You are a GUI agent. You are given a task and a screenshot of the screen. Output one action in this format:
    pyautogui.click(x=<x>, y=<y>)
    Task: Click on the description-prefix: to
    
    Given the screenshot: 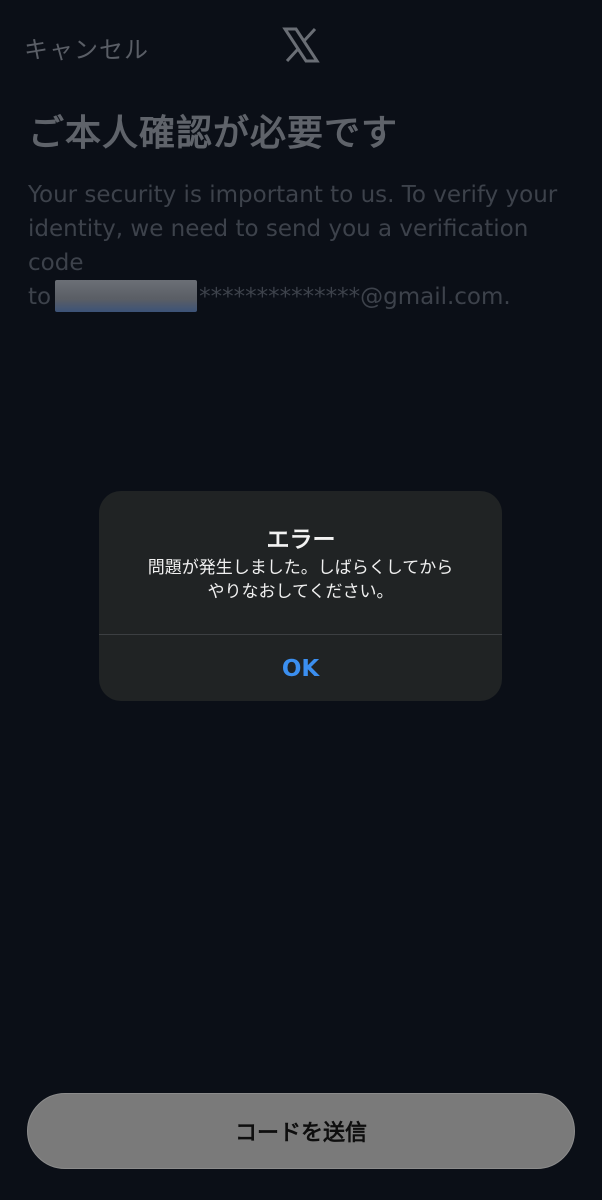 What is the action you would take?
    pyautogui.click(x=40, y=297)
    